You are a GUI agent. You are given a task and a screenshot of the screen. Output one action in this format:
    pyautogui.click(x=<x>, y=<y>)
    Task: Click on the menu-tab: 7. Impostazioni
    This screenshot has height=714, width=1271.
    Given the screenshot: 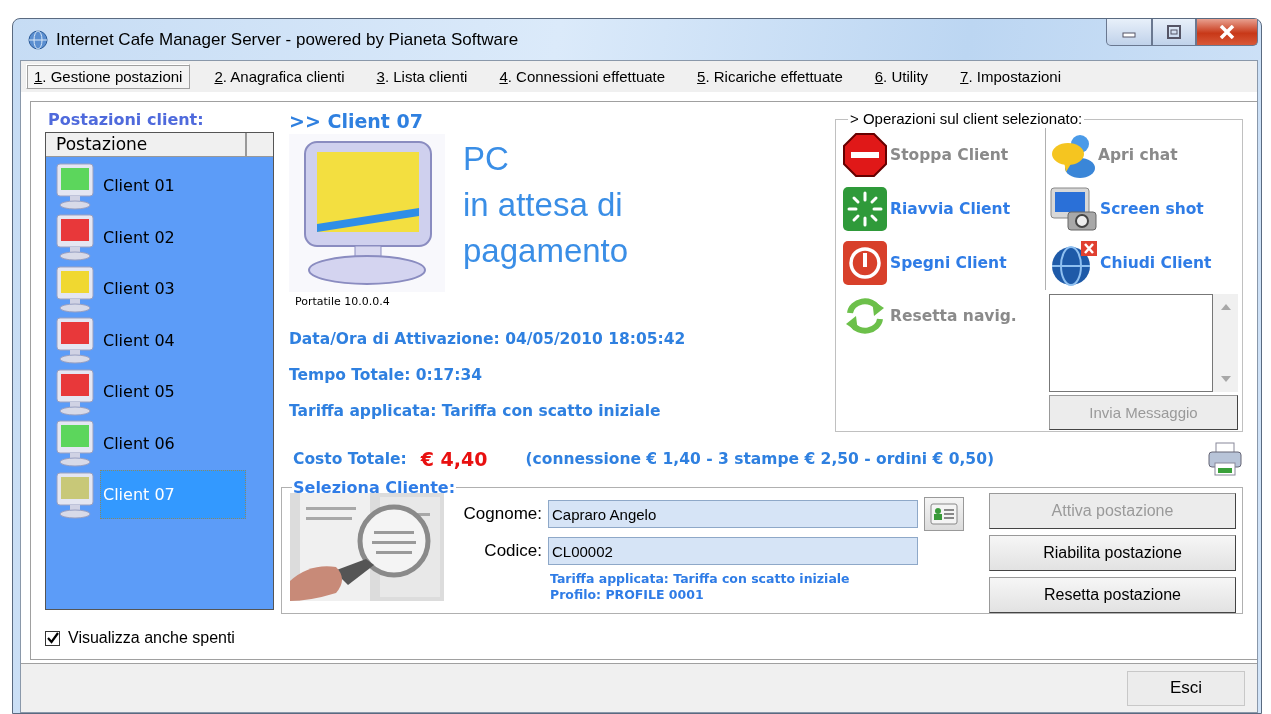 What is the action you would take?
    pyautogui.click(x=1010, y=76)
    